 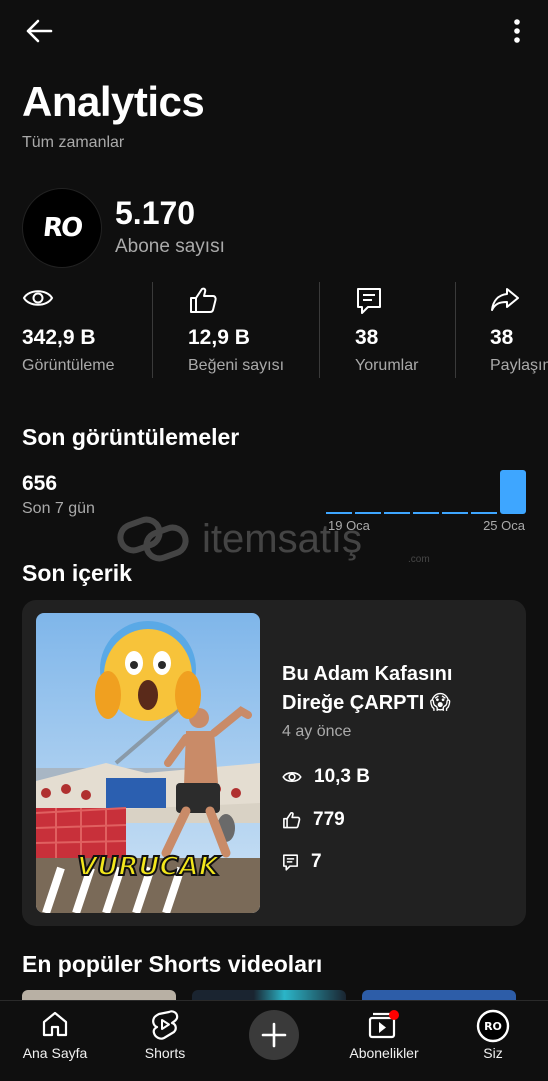 I want to click on watermark-suffix: .com, so click(x=419, y=559).